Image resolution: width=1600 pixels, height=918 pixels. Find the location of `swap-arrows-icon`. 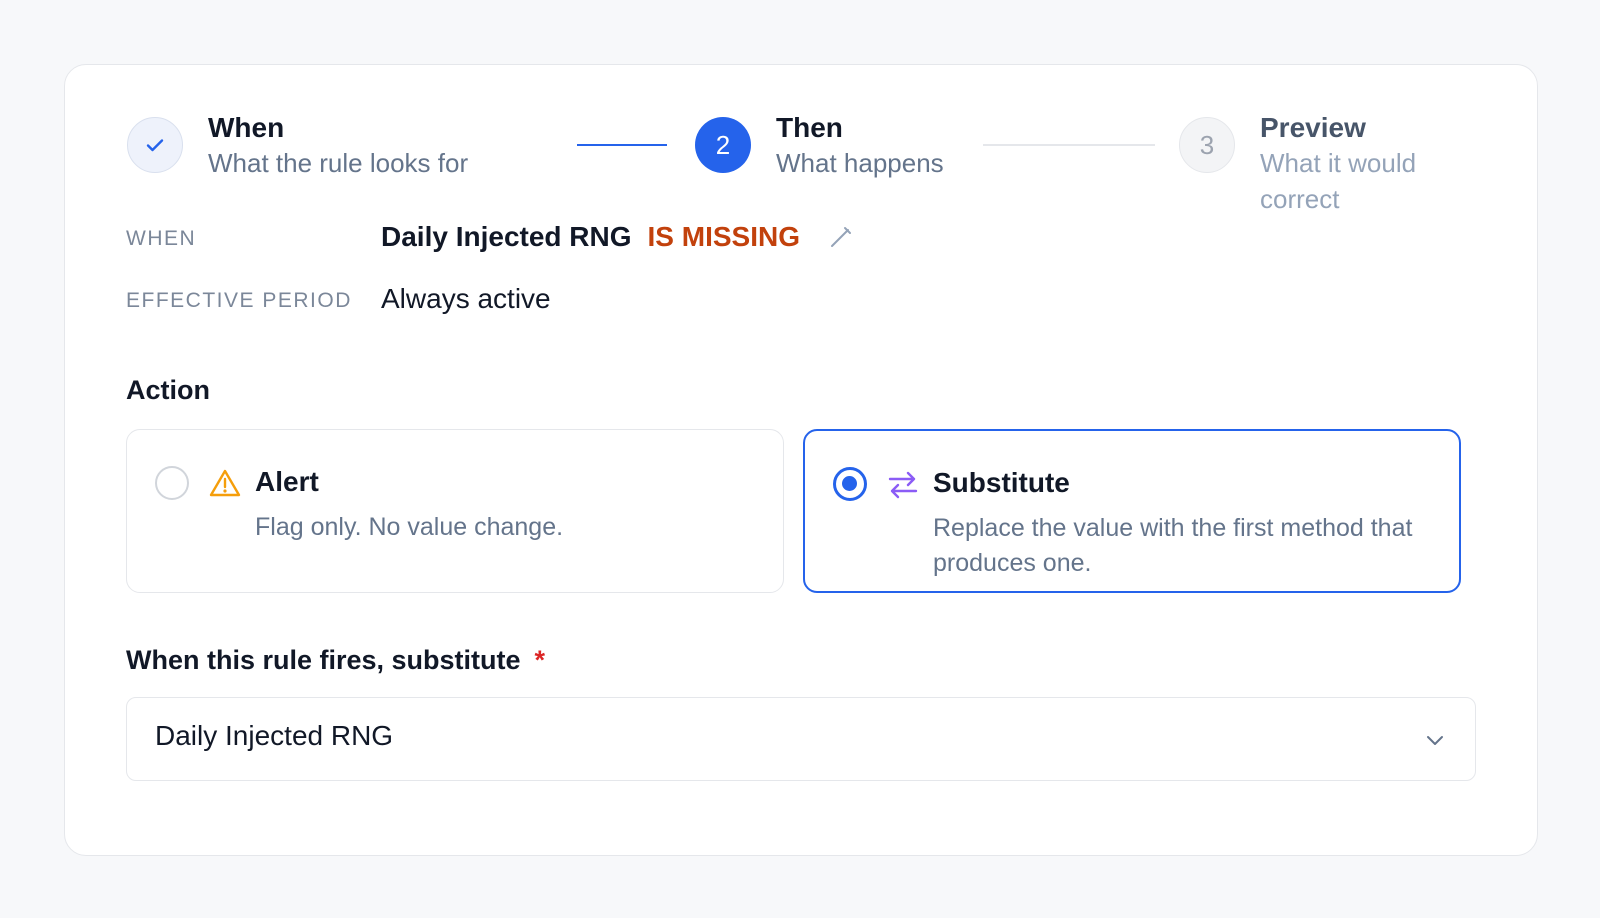

swap-arrows-icon is located at coordinates (903, 485).